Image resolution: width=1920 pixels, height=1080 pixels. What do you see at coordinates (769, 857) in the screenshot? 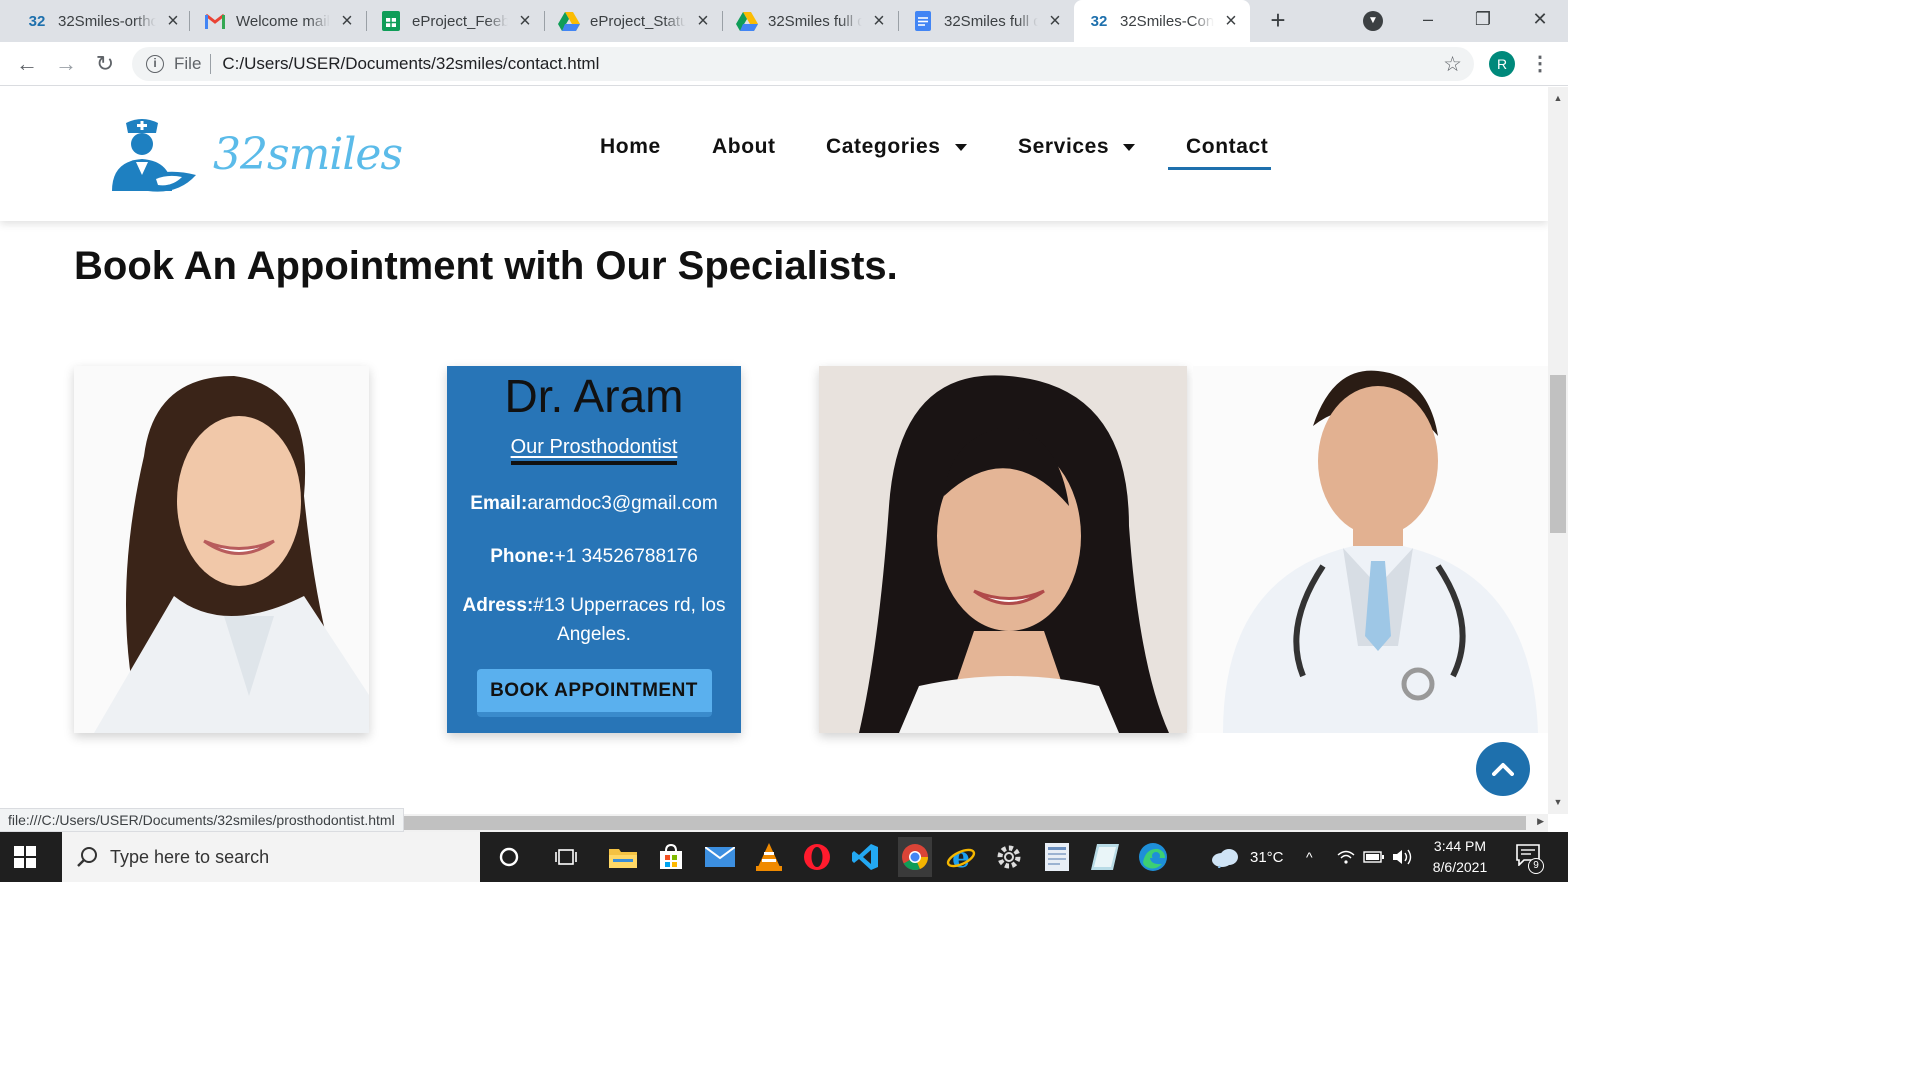
I see `vlc-icon` at bounding box center [769, 857].